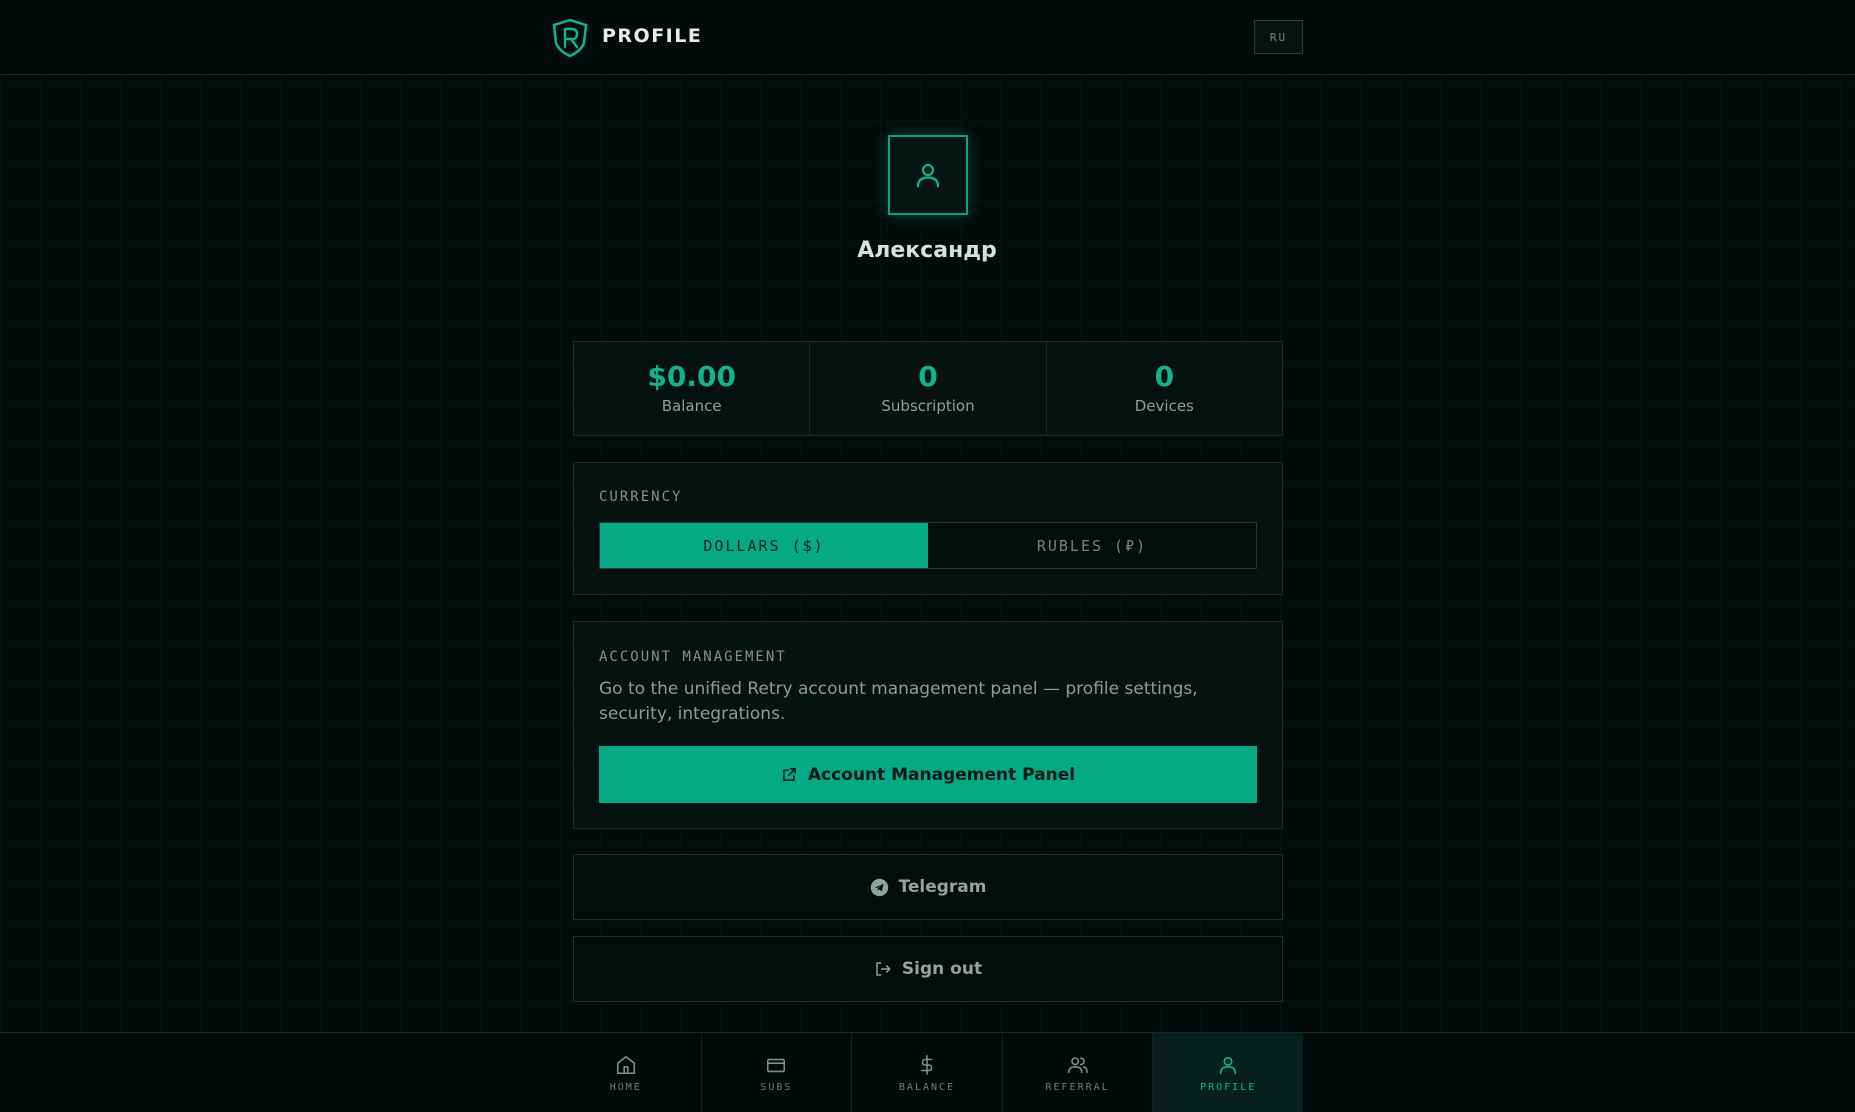  I want to click on sign-out-label: Sign out, so click(942, 969).